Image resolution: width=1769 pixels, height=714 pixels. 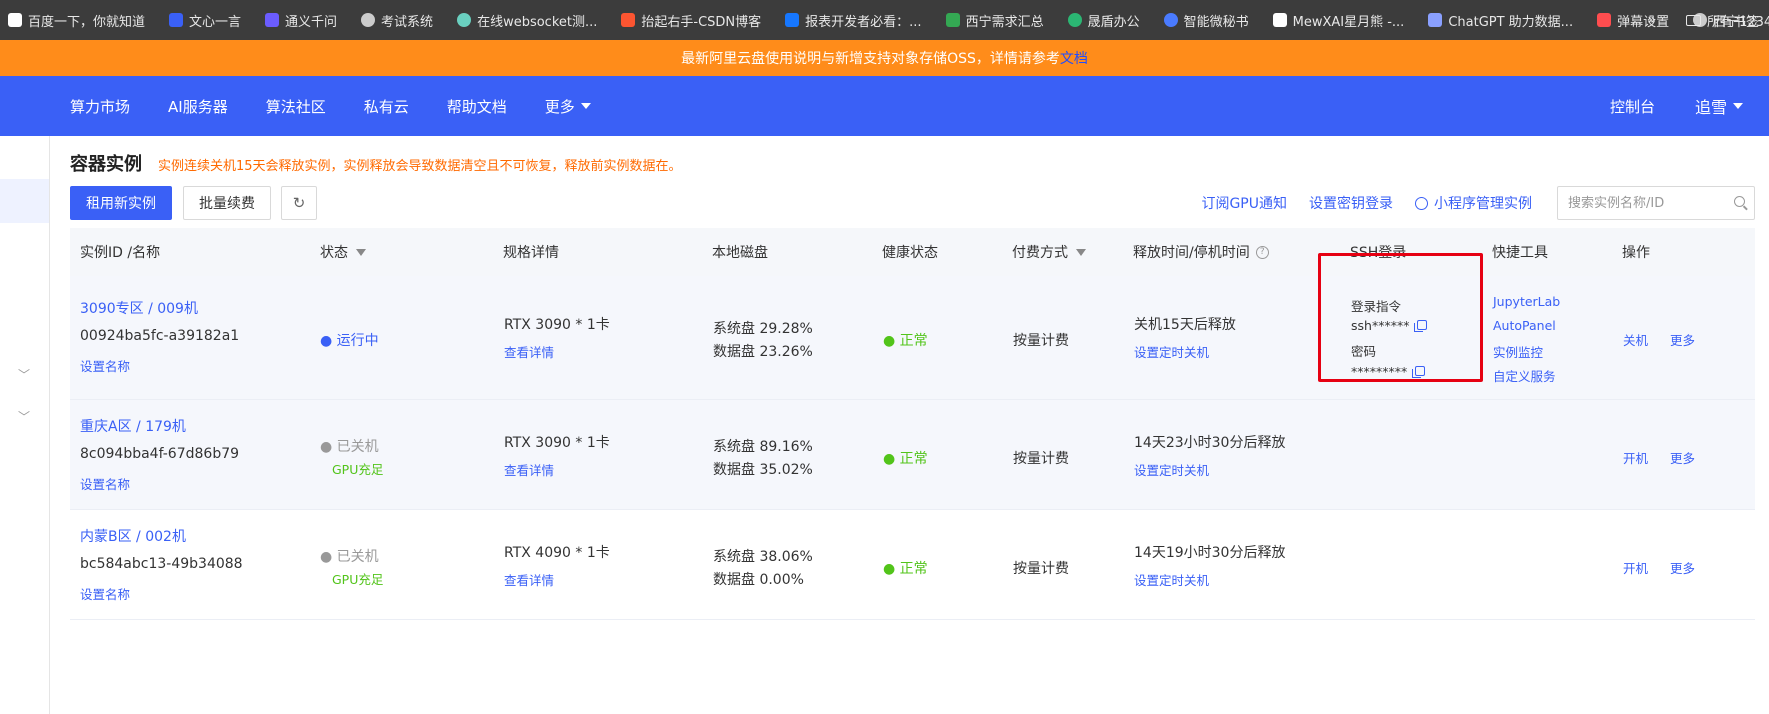 I want to click on websocket-icon, so click(x=464, y=20).